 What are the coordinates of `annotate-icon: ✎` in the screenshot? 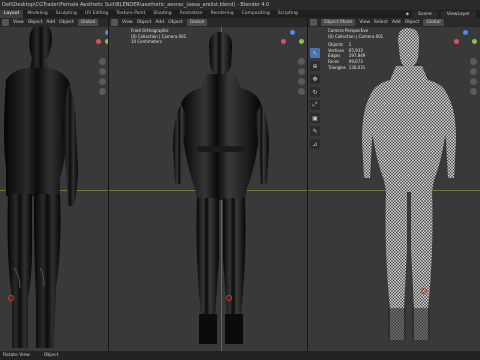 It's located at (315, 131).